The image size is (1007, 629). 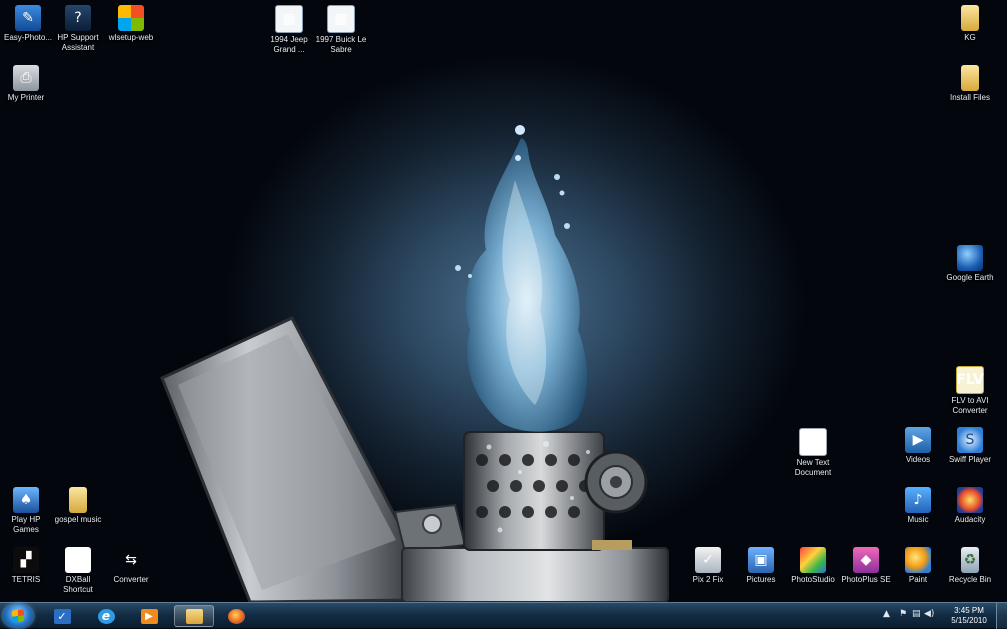 What do you see at coordinates (26, 560) in the screenshot?
I see `tetris-icon: ▞` at bounding box center [26, 560].